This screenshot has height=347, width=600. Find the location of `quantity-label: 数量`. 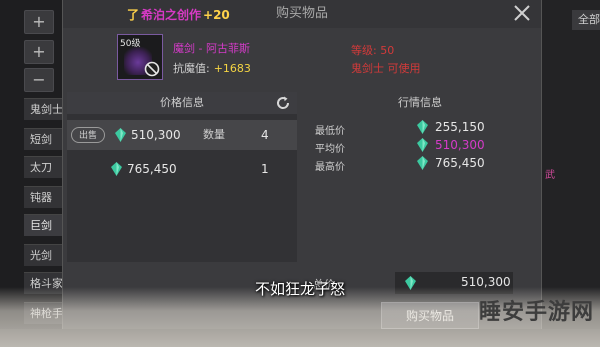

quantity-label: 数量 is located at coordinates (214, 134).